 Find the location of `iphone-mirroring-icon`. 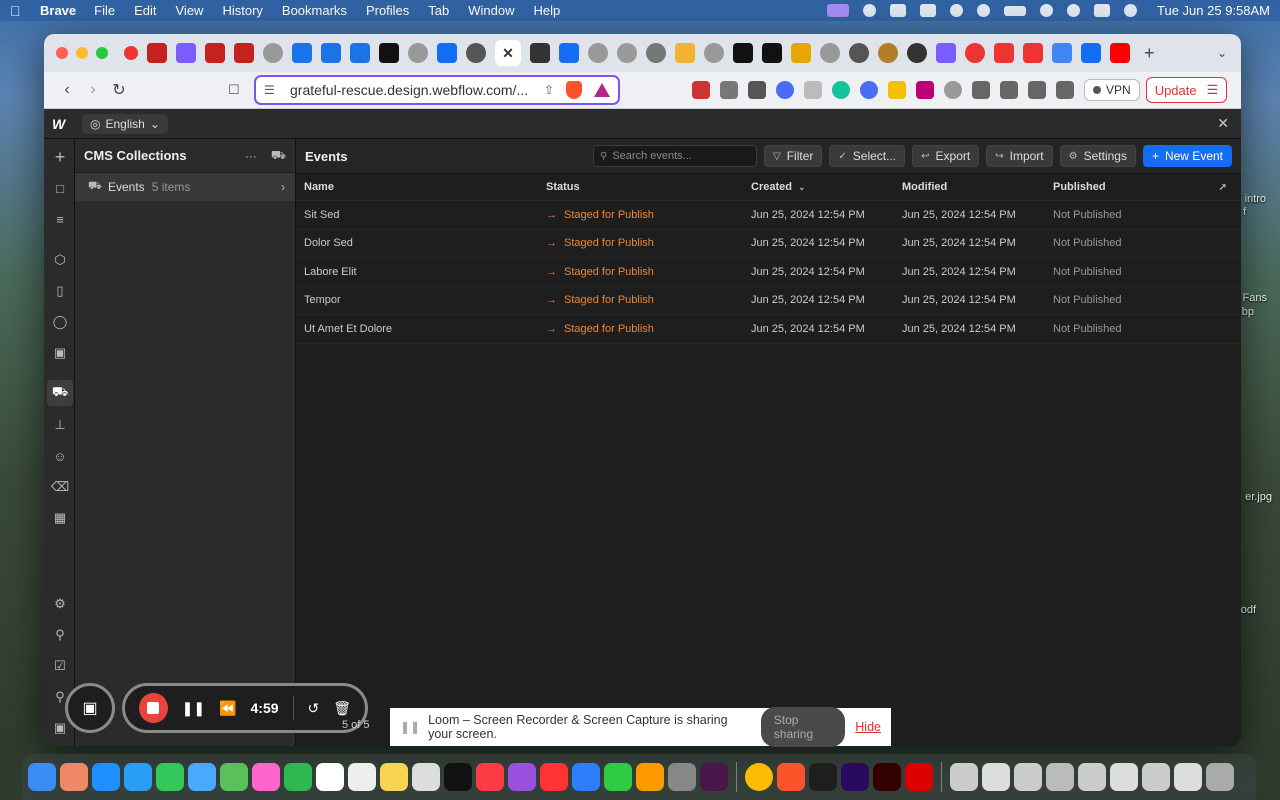

iphone-mirroring-icon is located at coordinates (964, 777).